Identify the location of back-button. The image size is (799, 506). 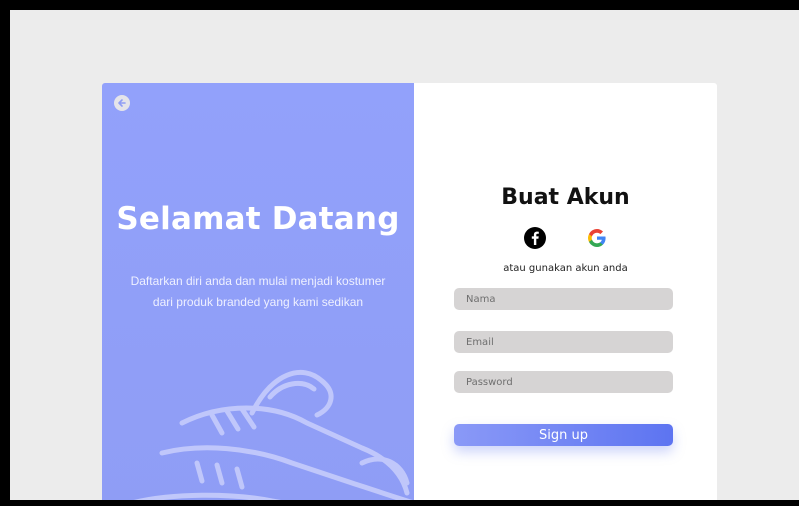
(122, 103).